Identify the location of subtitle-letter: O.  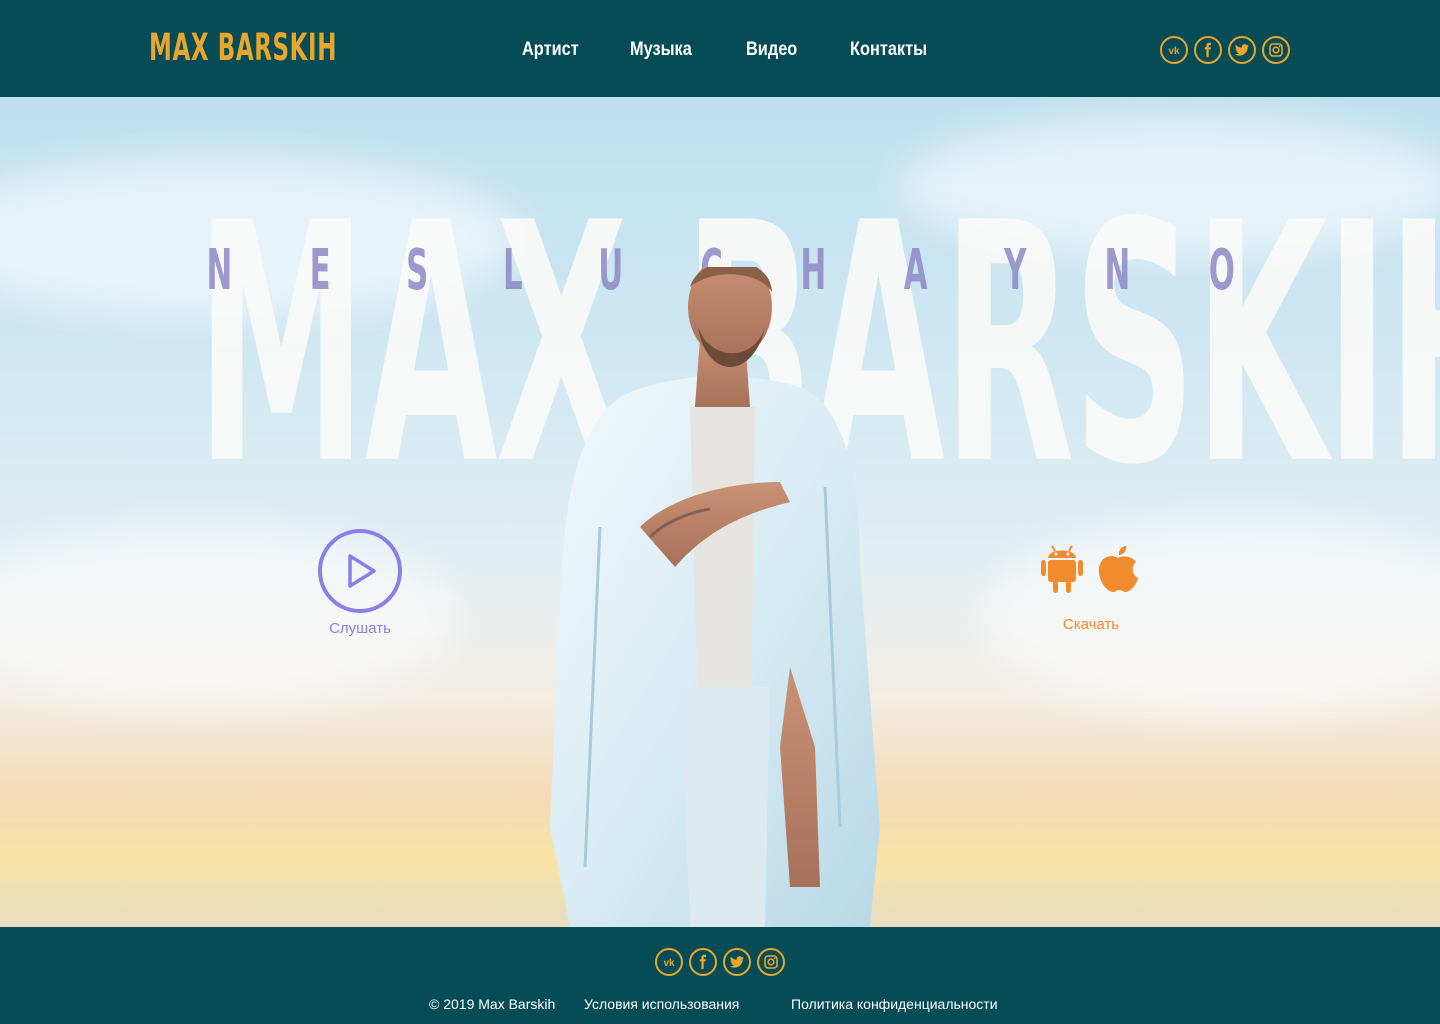
(1222, 270).